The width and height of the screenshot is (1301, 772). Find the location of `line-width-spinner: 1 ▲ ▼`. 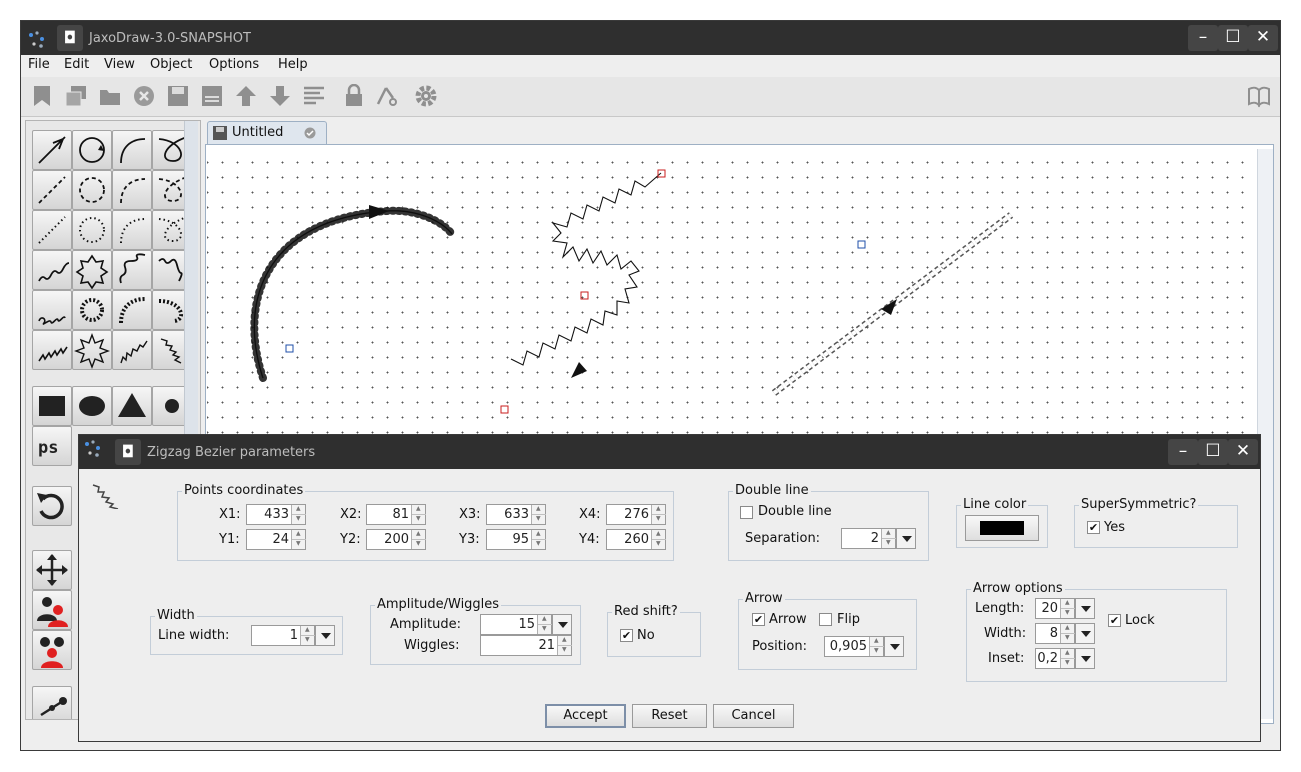

line-width-spinner: 1 ▲ ▼ is located at coordinates (283, 635).